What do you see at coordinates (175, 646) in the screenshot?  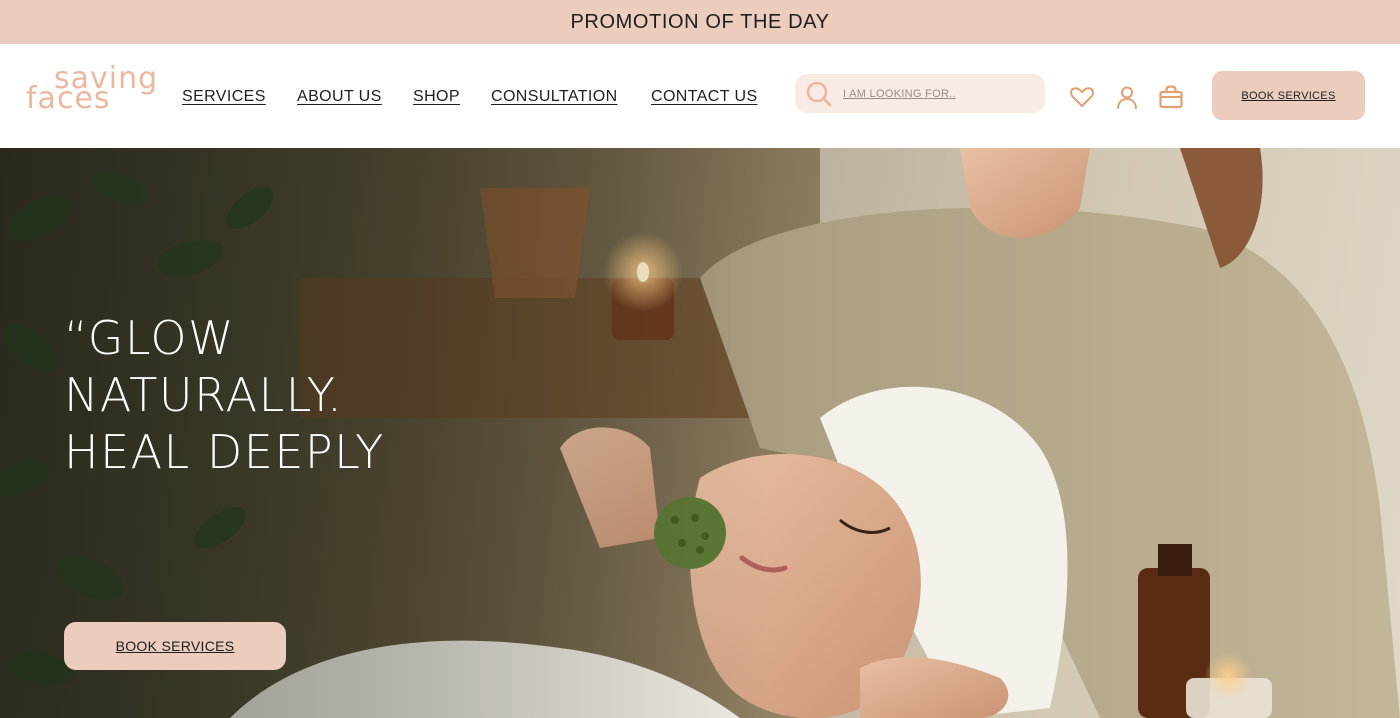 I see `hero-book-services-button: BOOK SERVICES` at bounding box center [175, 646].